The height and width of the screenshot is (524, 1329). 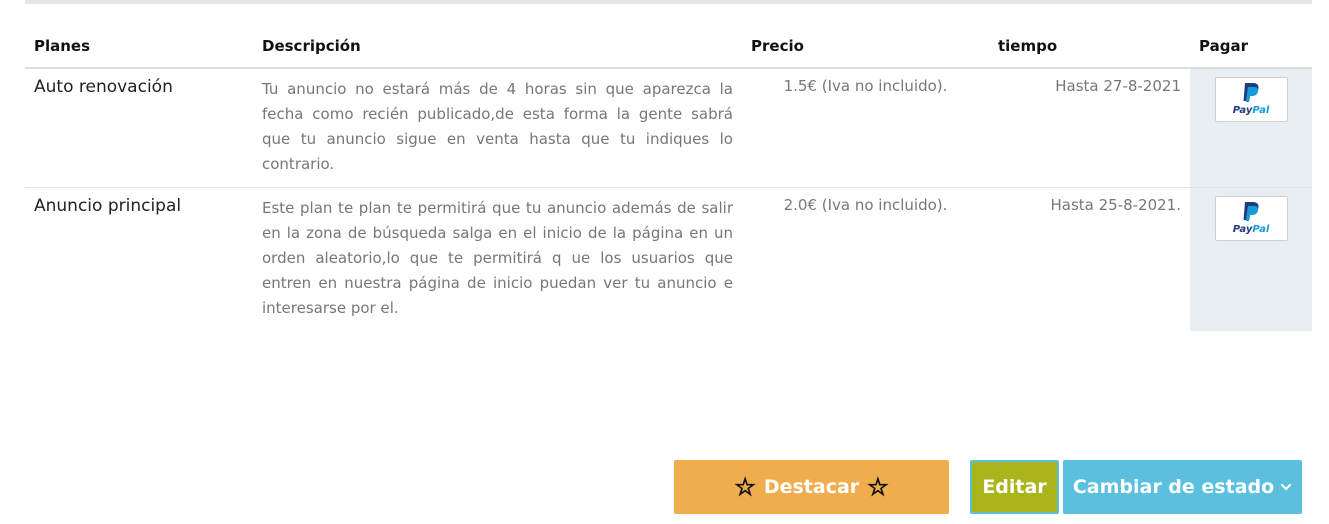 I want to click on destacar-label: Destacar, so click(x=811, y=487).